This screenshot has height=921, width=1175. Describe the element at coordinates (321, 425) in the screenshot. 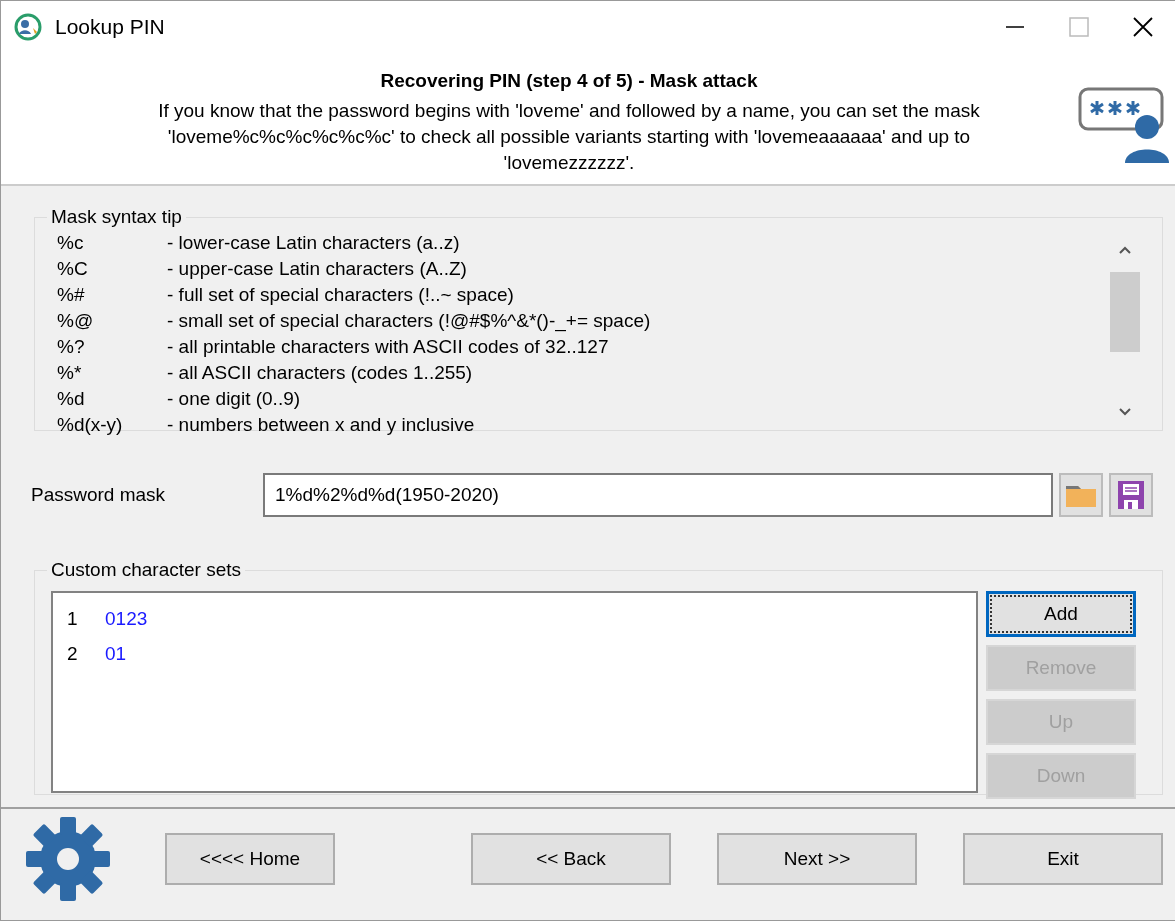

I see `mask-description: - numbers between x and y inclusive` at that location.